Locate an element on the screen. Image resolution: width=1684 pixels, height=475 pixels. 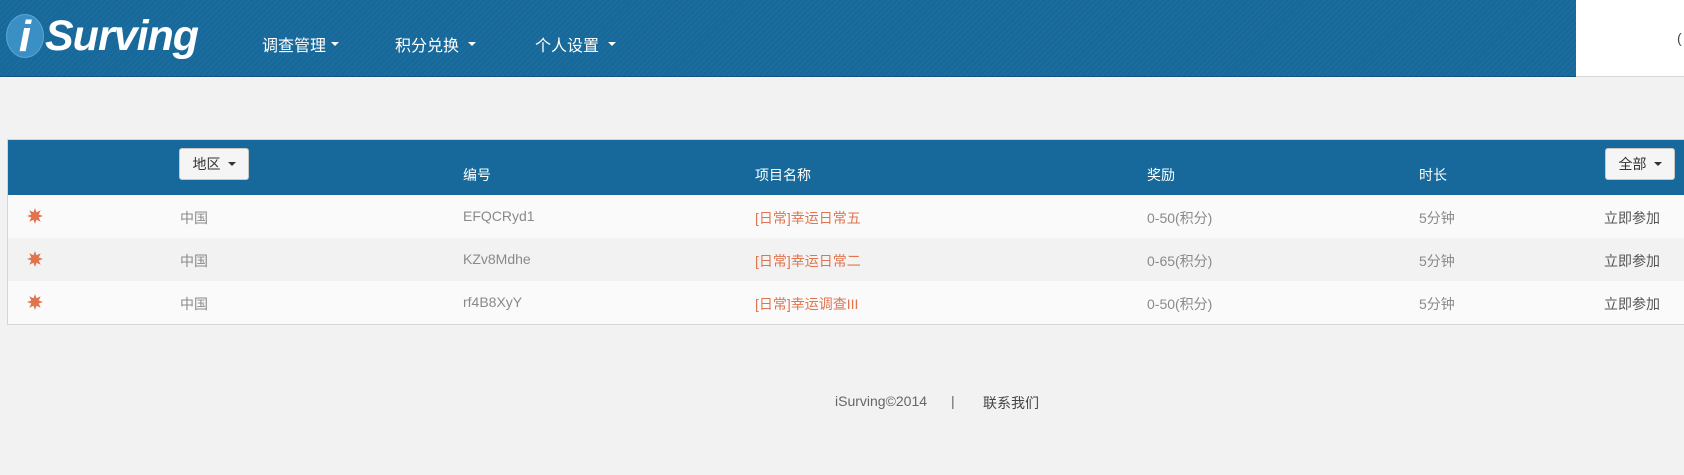
contact-us-link: 联系我们 is located at coordinates (1011, 403).